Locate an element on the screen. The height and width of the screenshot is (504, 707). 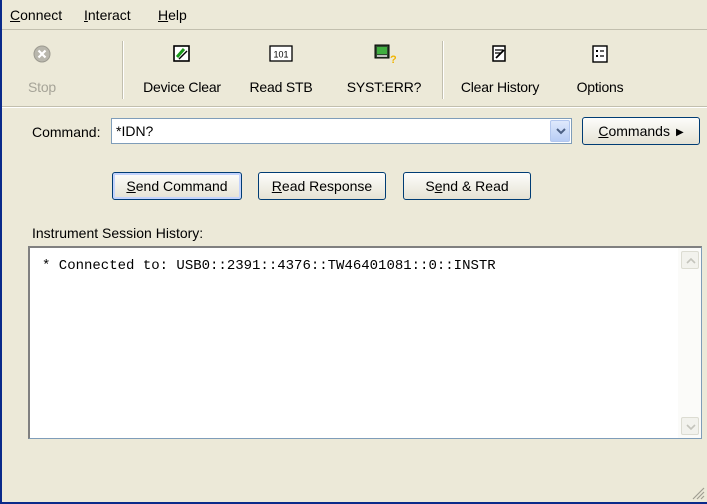
stop-icon is located at coordinates (42, 54).